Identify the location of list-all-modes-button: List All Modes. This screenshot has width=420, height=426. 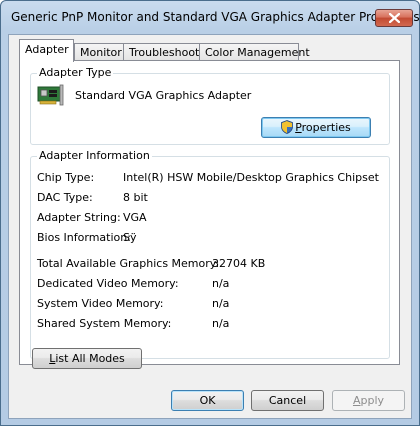
(87, 358).